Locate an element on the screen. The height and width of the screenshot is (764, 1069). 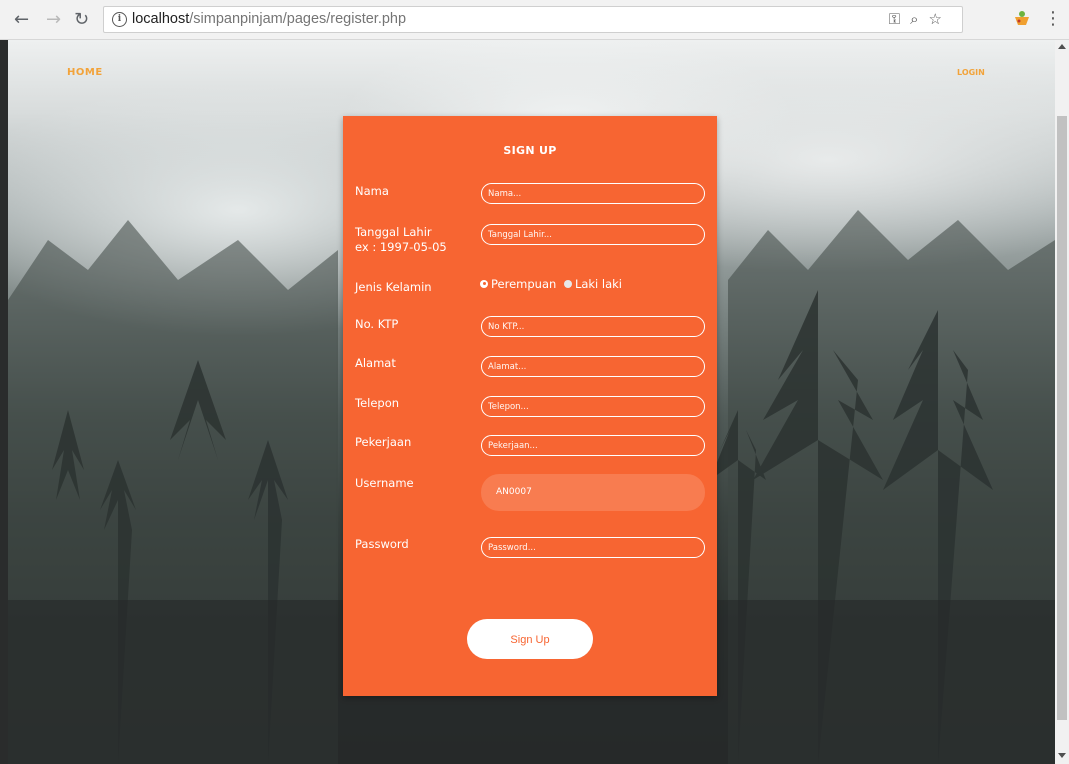
password-input is located at coordinates (593, 547).